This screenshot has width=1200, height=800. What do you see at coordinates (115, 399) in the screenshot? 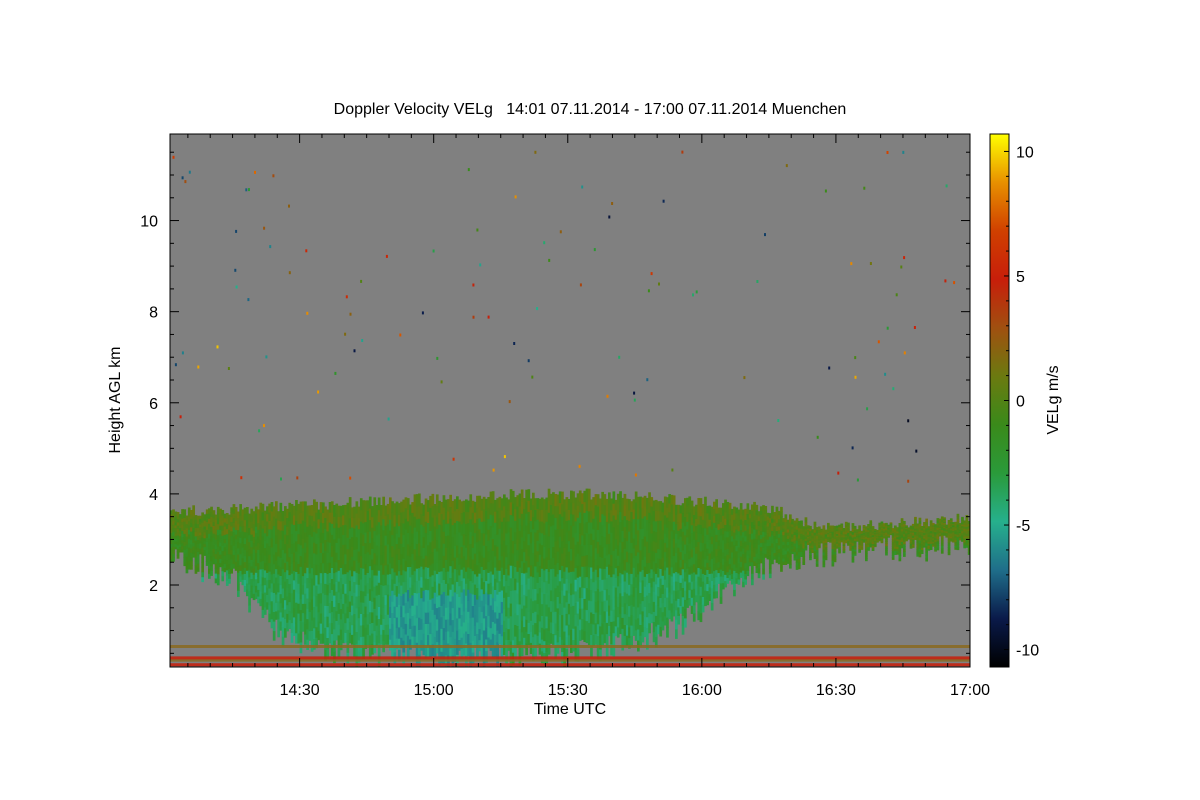
I see `y-axis-label: Height AGL km` at bounding box center [115, 399].